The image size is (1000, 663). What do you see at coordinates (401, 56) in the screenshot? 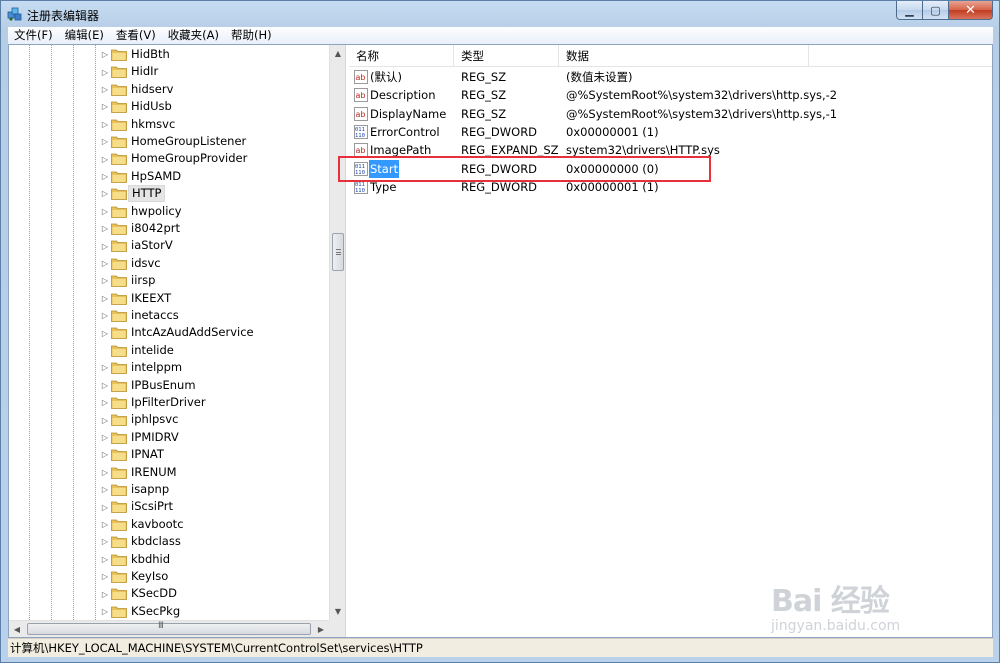
I see `column-header-name: 名称` at bounding box center [401, 56].